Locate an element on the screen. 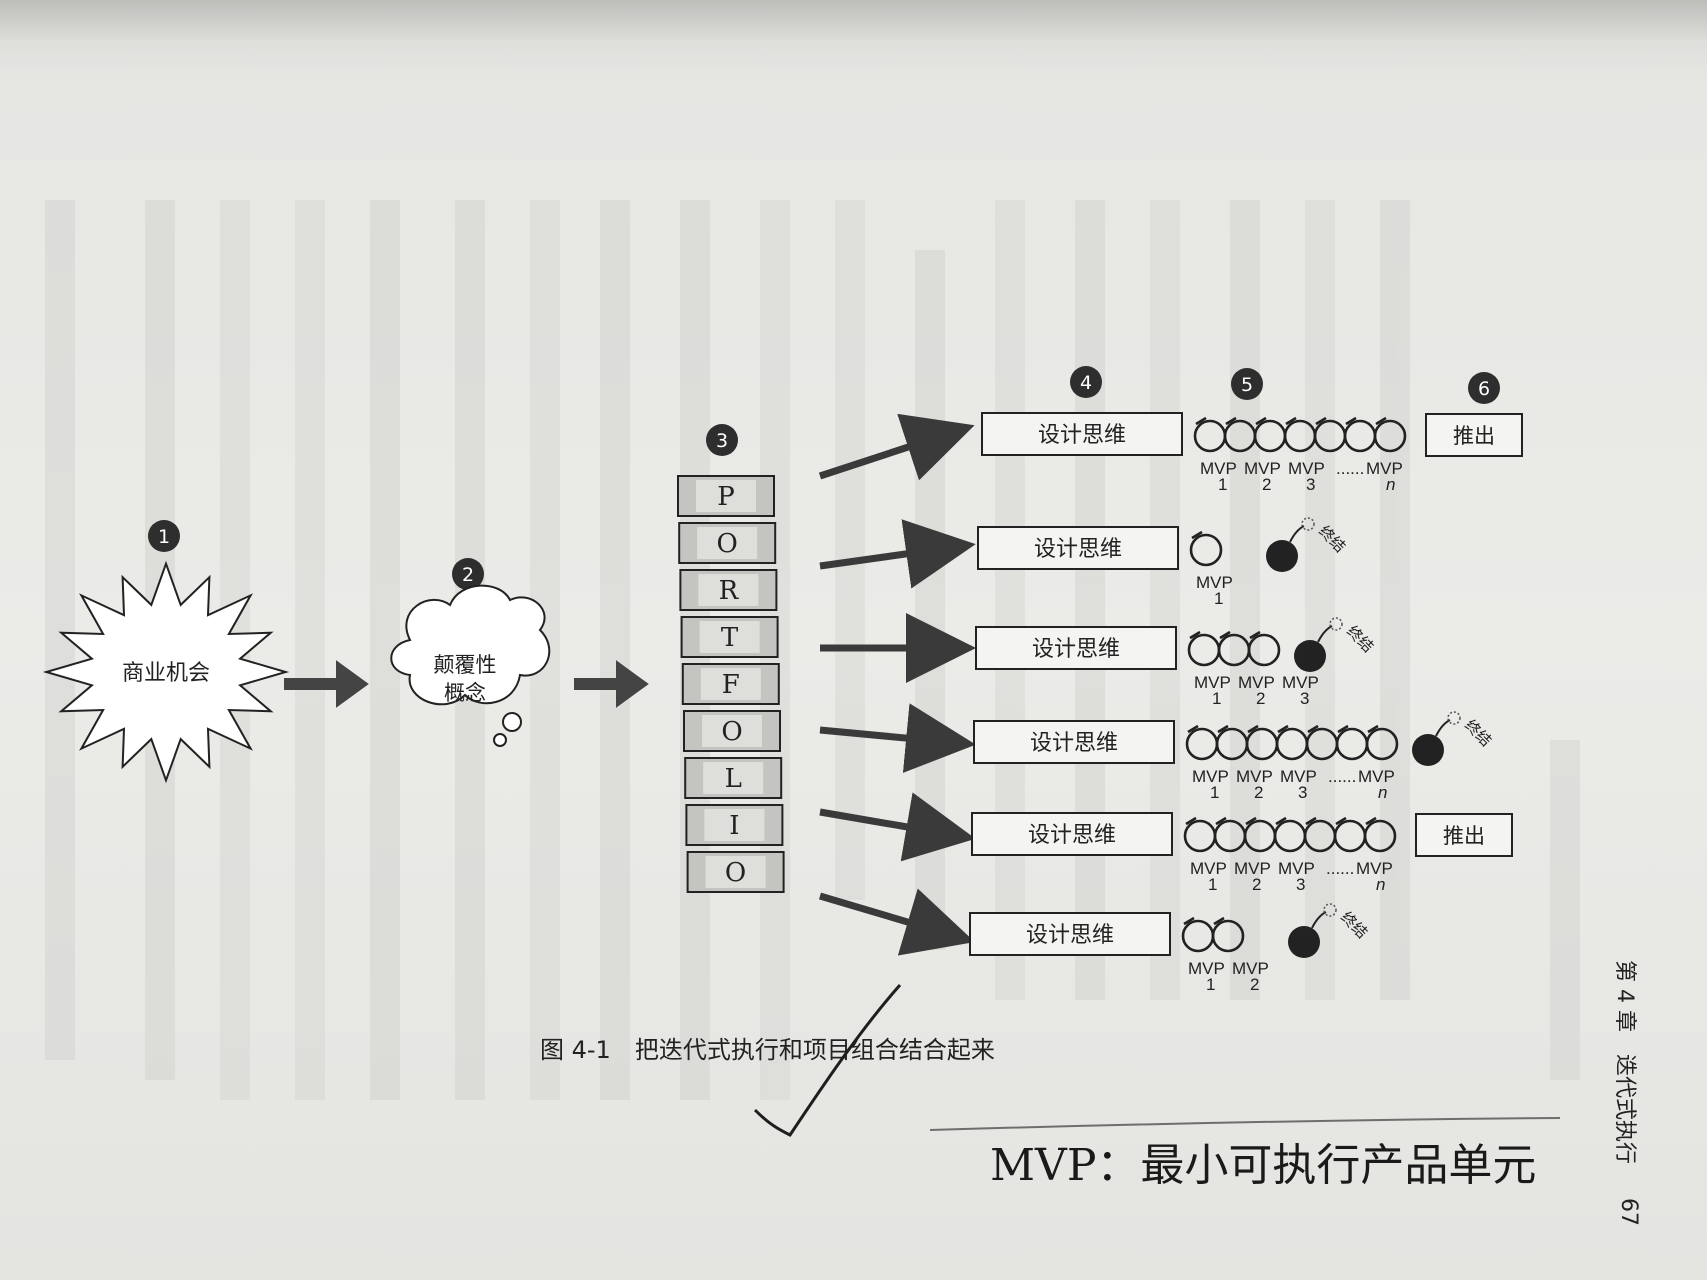  portfolio-letter-box: P is located at coordinates (726, 496).